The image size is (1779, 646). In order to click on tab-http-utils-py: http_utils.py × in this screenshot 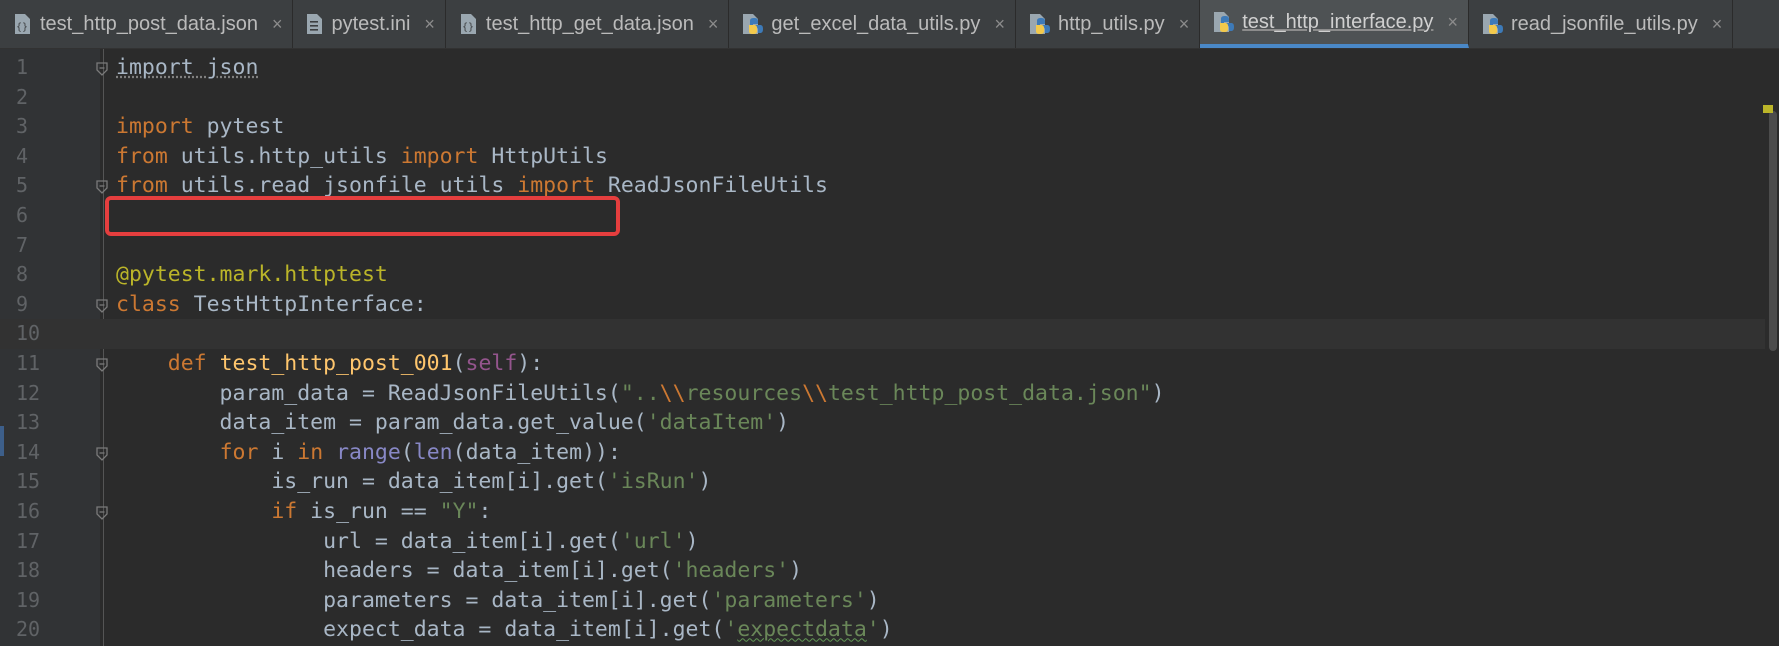, I will do `click(1108, 24)`.